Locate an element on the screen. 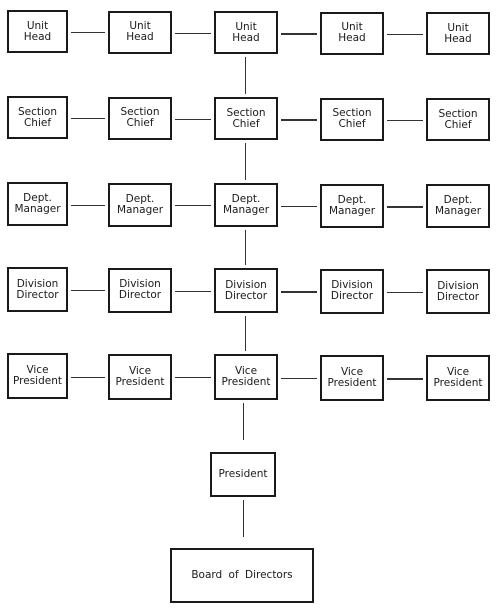 This screenshot has height=614, width=500. connector-president-board is located at coordinates (244, 518).